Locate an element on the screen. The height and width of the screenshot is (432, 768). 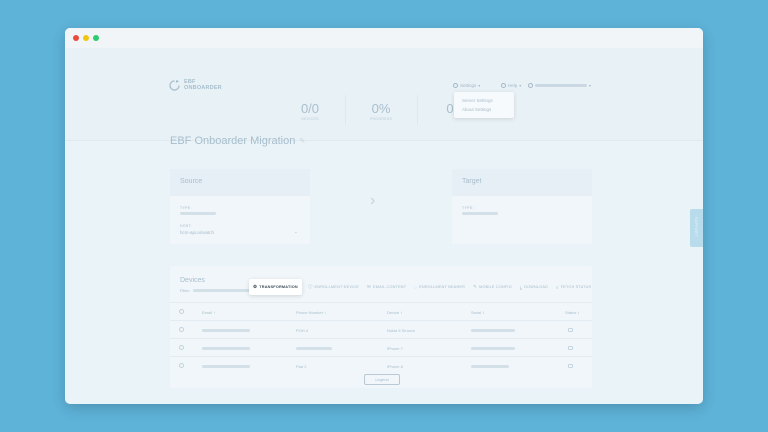
legend-button: Legend is located at coordinates (382, 379).